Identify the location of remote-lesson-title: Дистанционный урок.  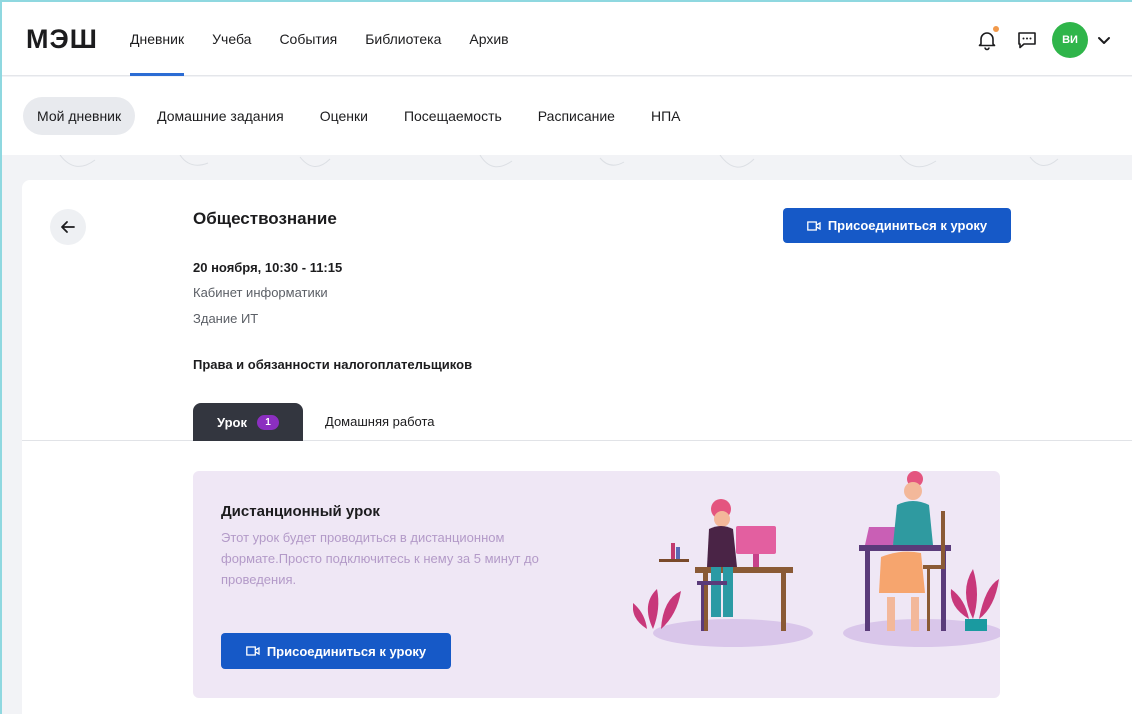
(300, 511).